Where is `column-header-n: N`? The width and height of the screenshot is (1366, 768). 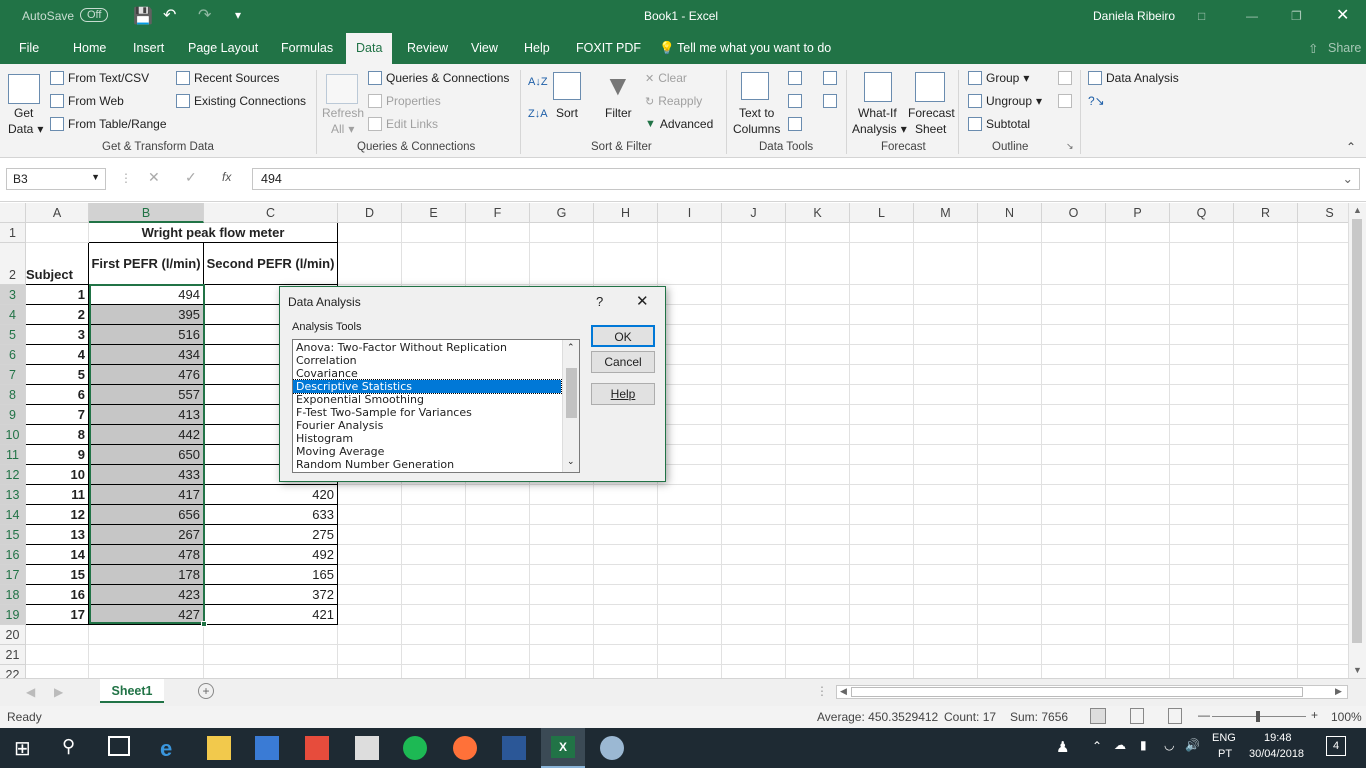 column-header-n: N is located at coordinates (1010, 213).